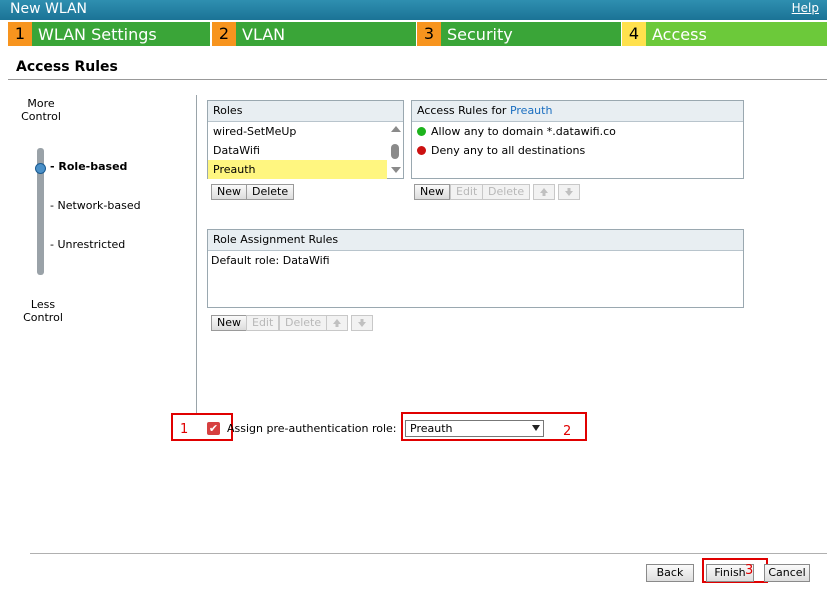 Image resolution: width=827 pixels, height=591 pixels. I want to click on chevron-down-icon, so click(536, 428).